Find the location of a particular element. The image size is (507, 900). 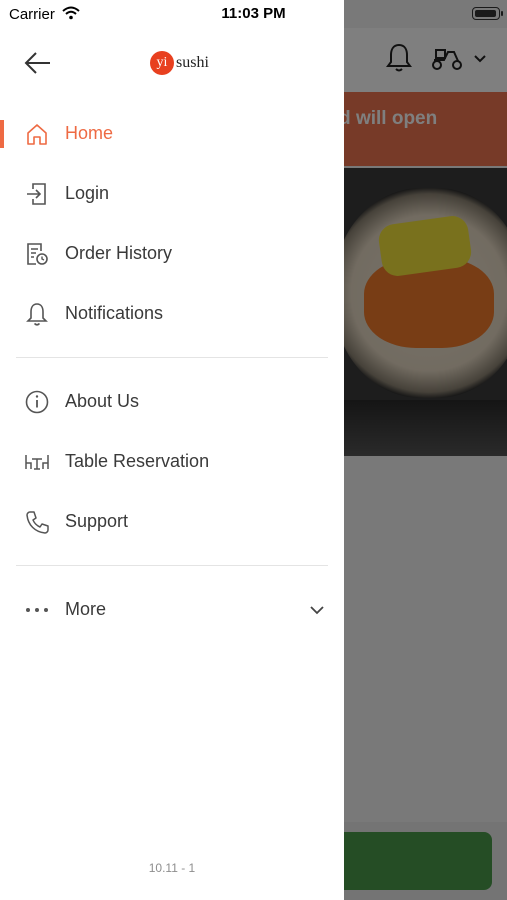

status-time: 11:03 PM is located at coordinates (253, 13).